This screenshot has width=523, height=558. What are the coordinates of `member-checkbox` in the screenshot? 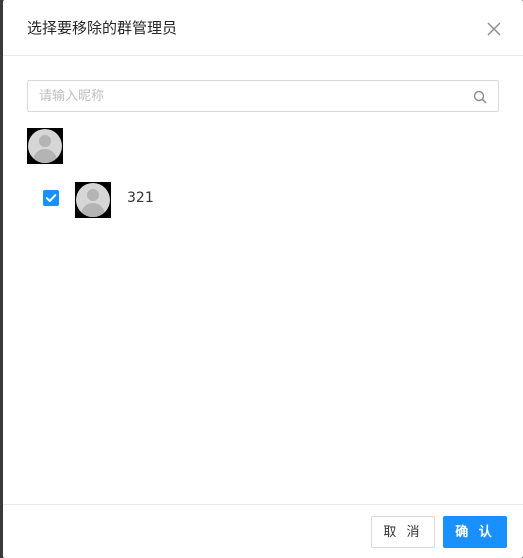 It's located at (51, 198).